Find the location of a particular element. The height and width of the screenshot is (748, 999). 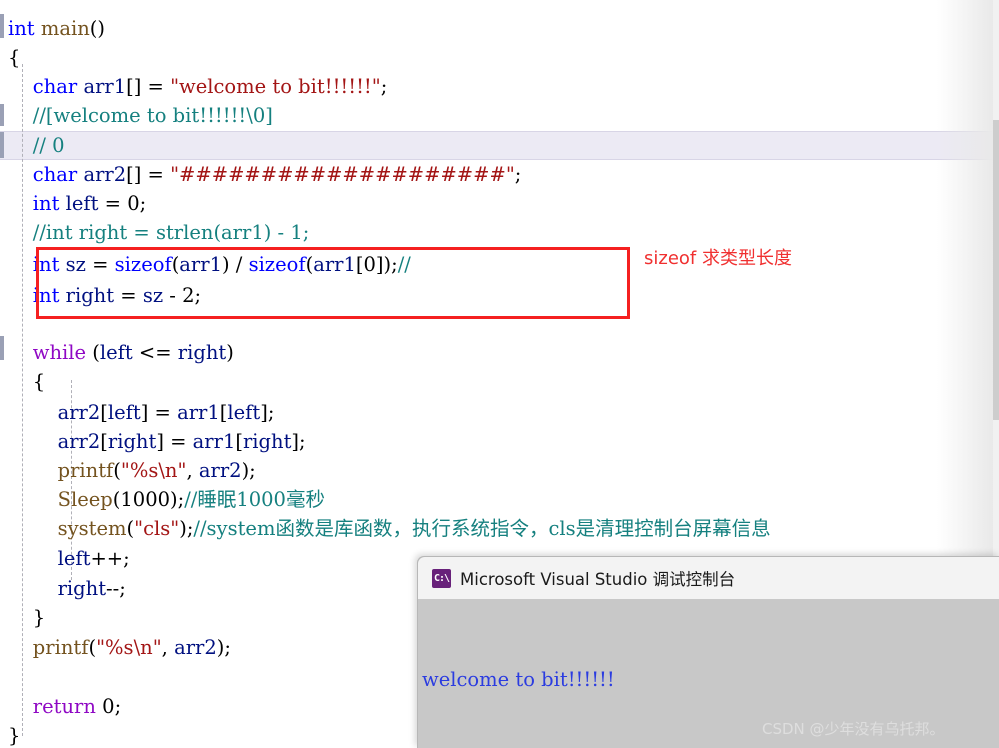

code-line: char arr1[] = "welcome to bit!!!!!!"; is located at coordinates (499, 86).